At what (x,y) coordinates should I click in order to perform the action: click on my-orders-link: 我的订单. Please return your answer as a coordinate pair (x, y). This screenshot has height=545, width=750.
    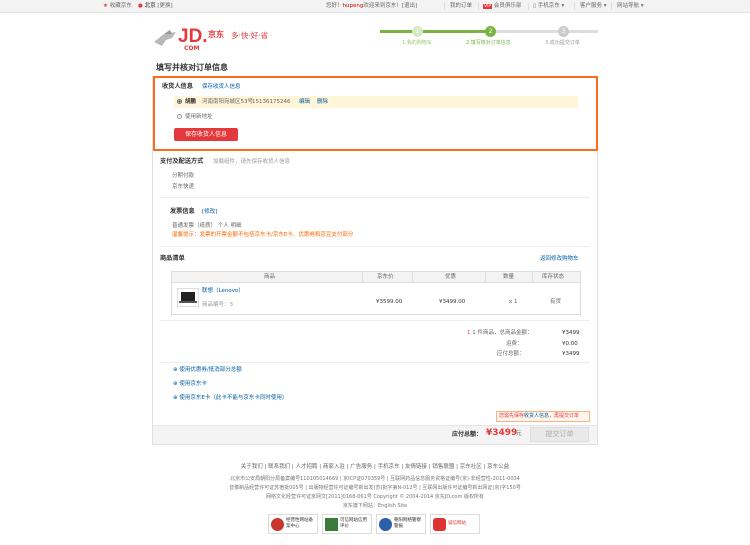
    Looking at the image, I should click on (461, 6).